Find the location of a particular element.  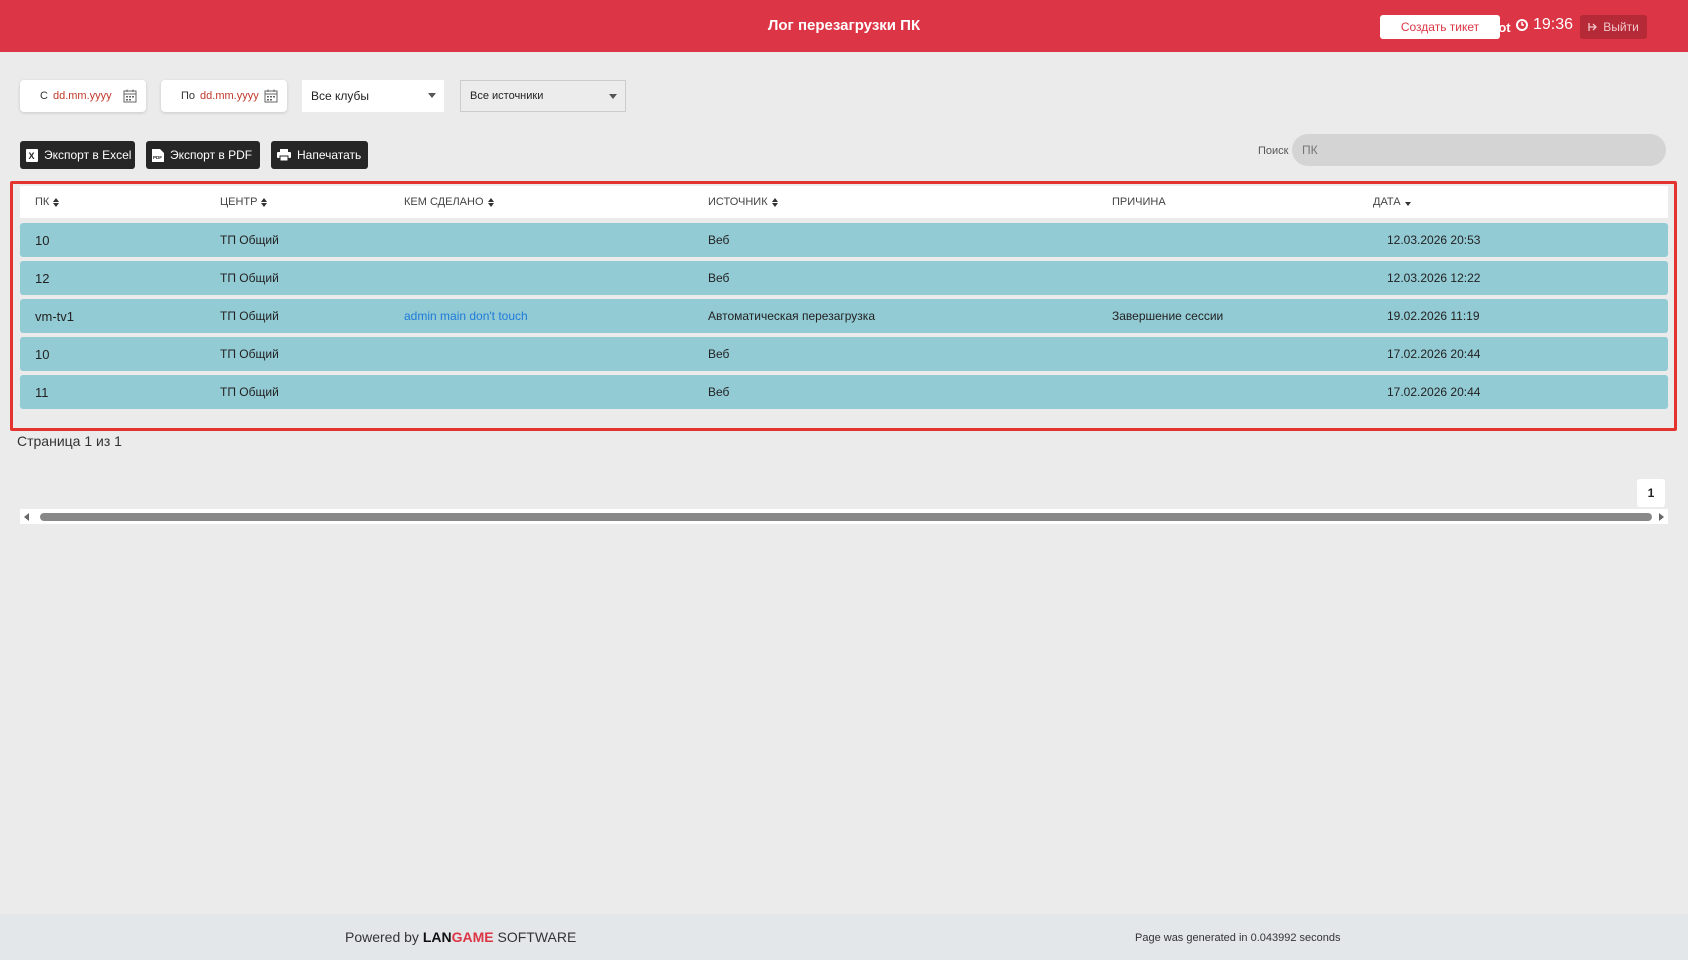

column-header-label: ЦЕНТР is located at coordinates (239, 202).